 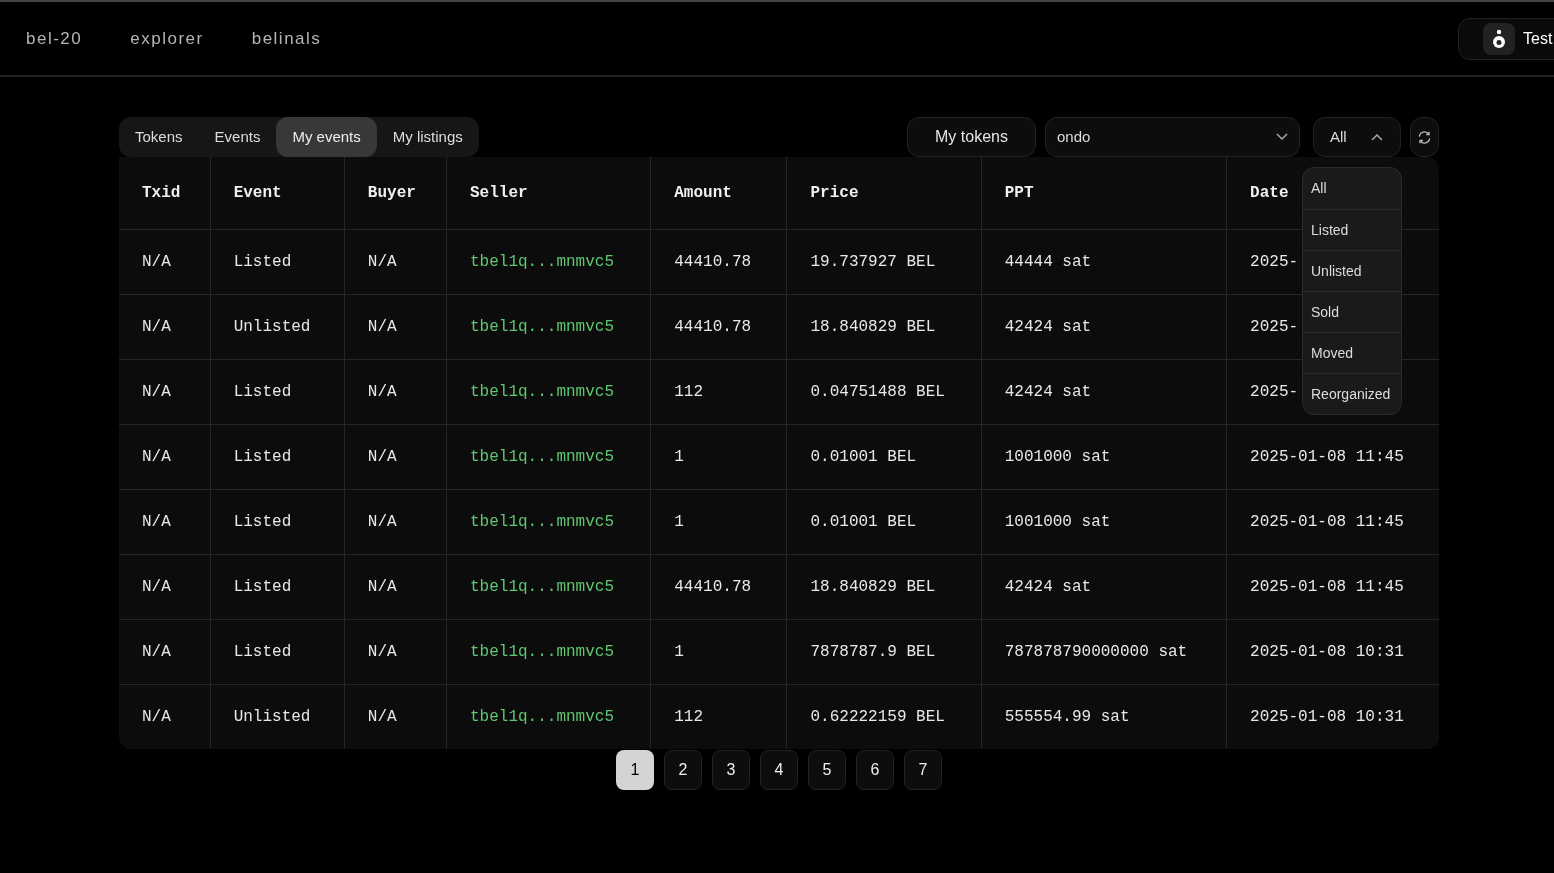 What do you see at coordinates (683, 770) in the screenshot?
I see `page-button: 2` at bounding box center [683, 770].